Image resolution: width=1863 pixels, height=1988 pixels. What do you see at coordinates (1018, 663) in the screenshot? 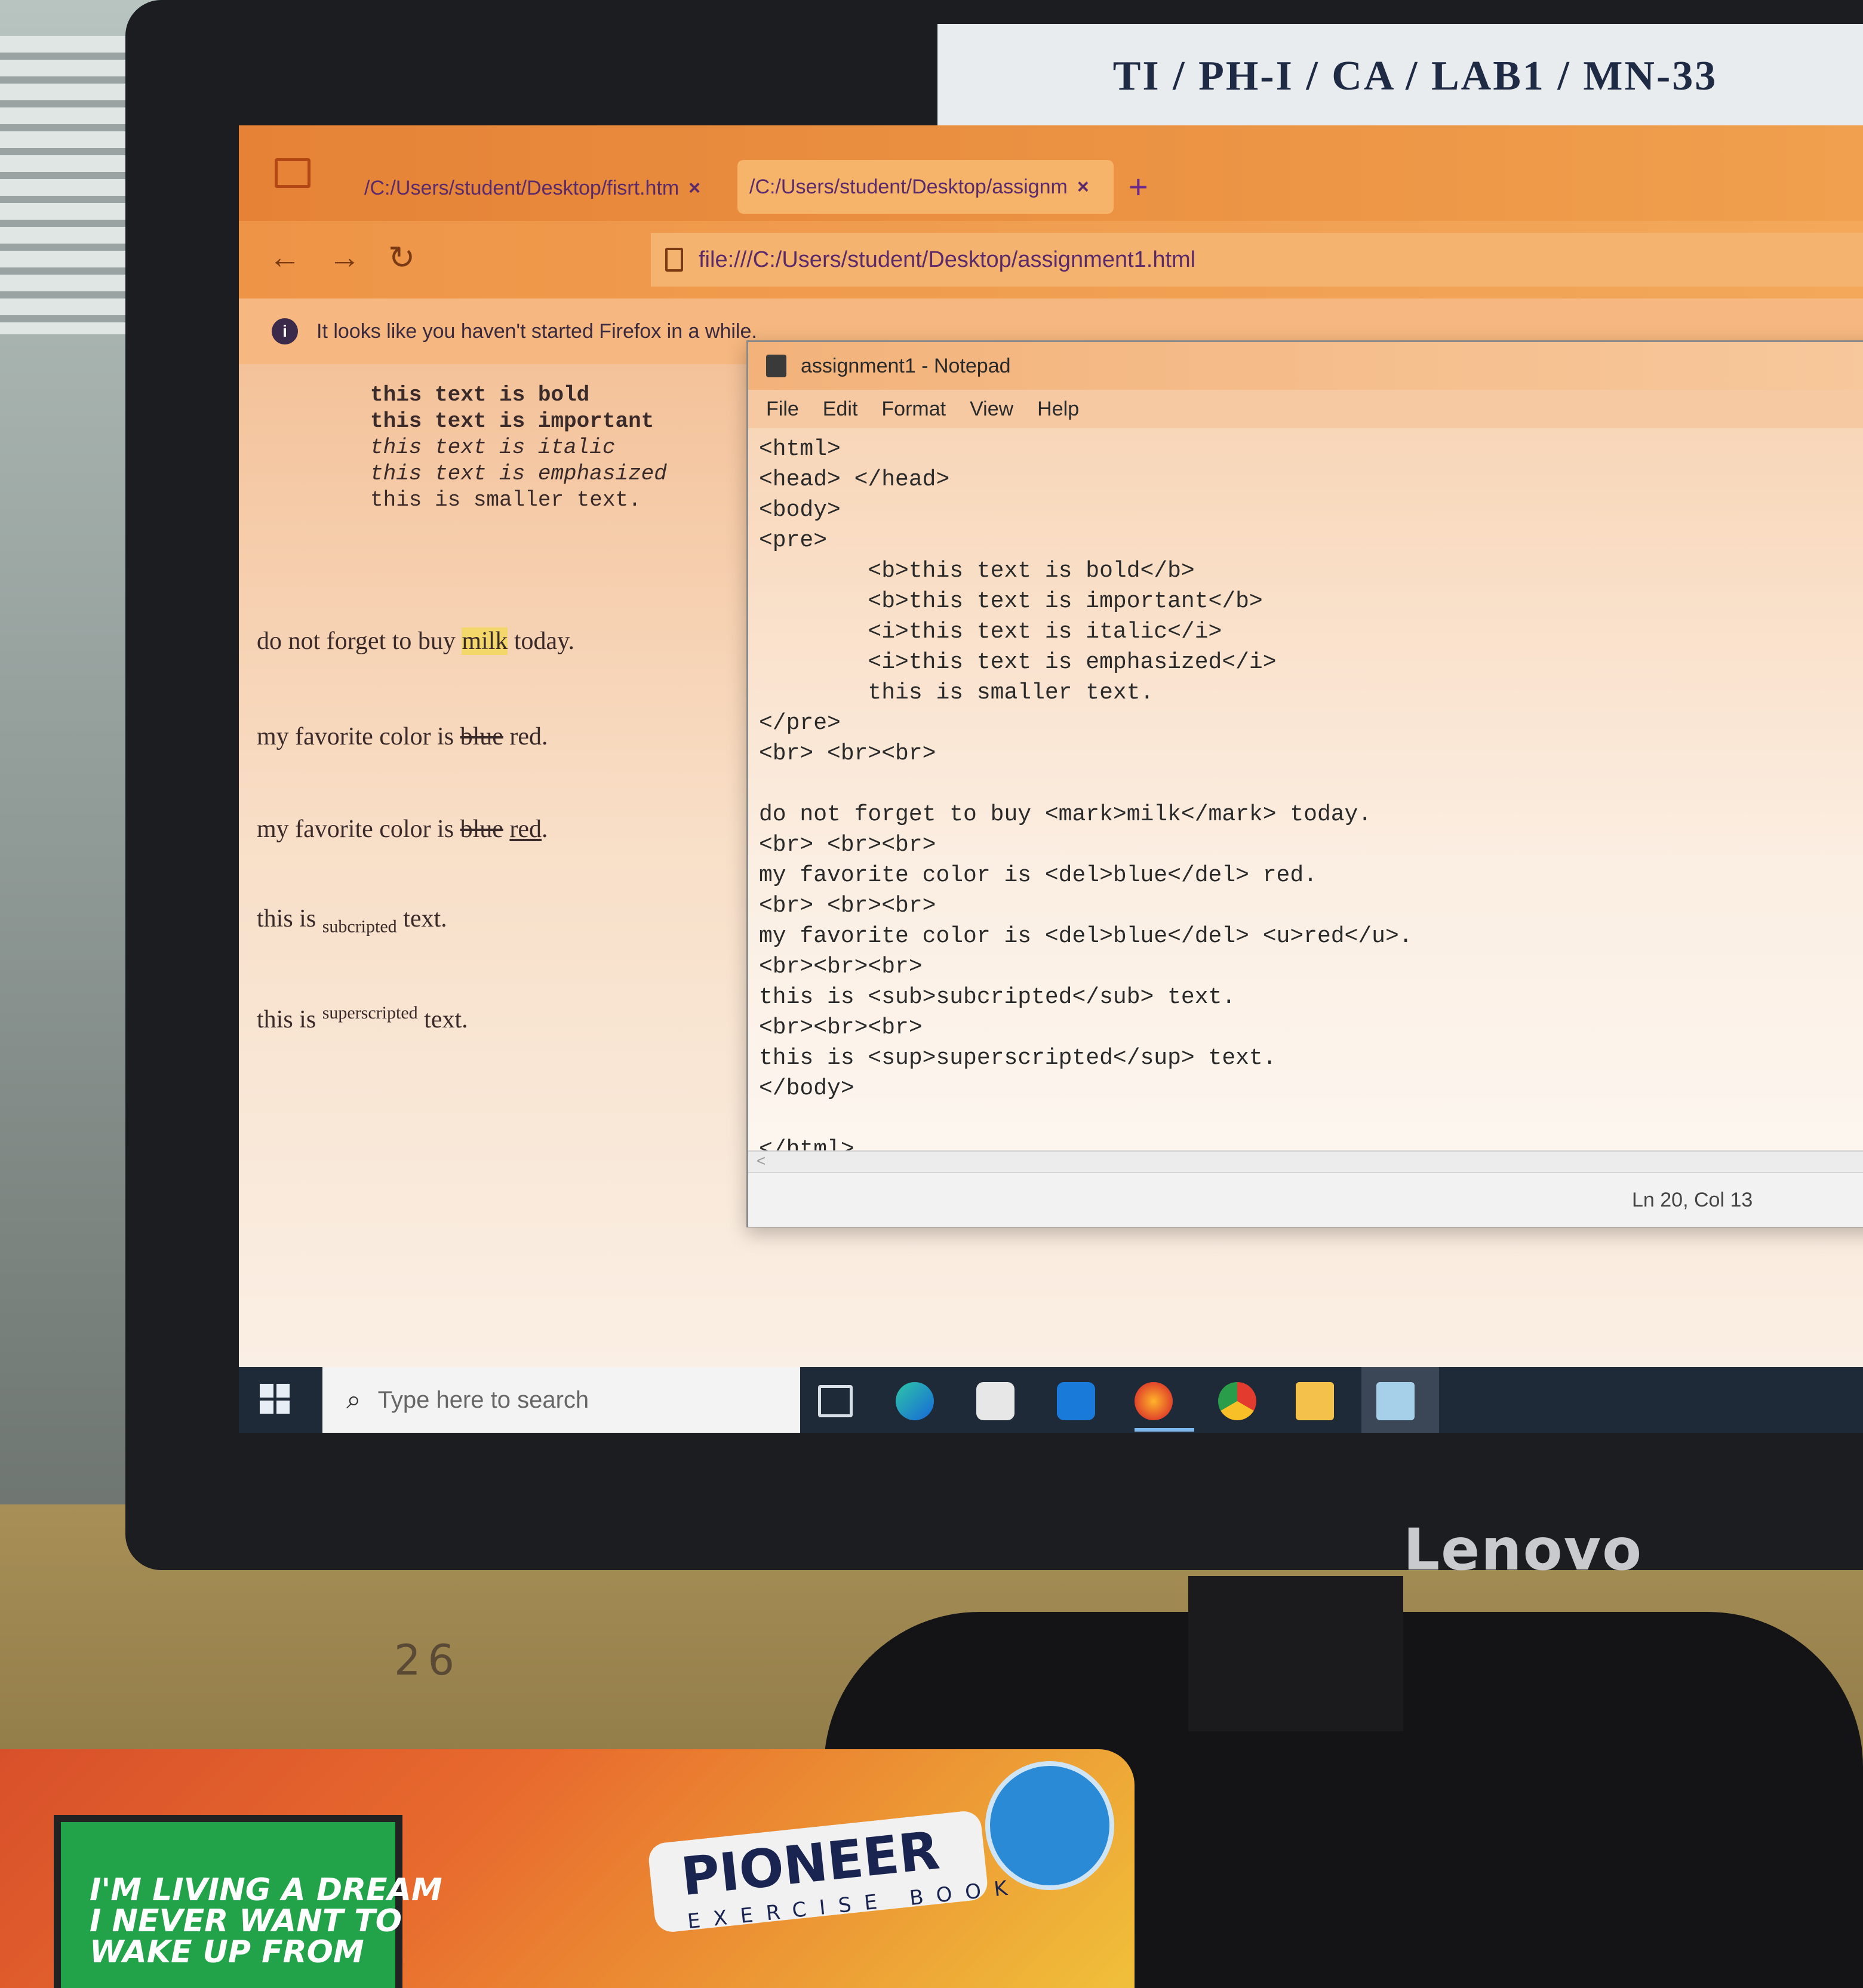
I see `code-line: <i>this text is emphasized</i>` at bounding box center [1018, 663].